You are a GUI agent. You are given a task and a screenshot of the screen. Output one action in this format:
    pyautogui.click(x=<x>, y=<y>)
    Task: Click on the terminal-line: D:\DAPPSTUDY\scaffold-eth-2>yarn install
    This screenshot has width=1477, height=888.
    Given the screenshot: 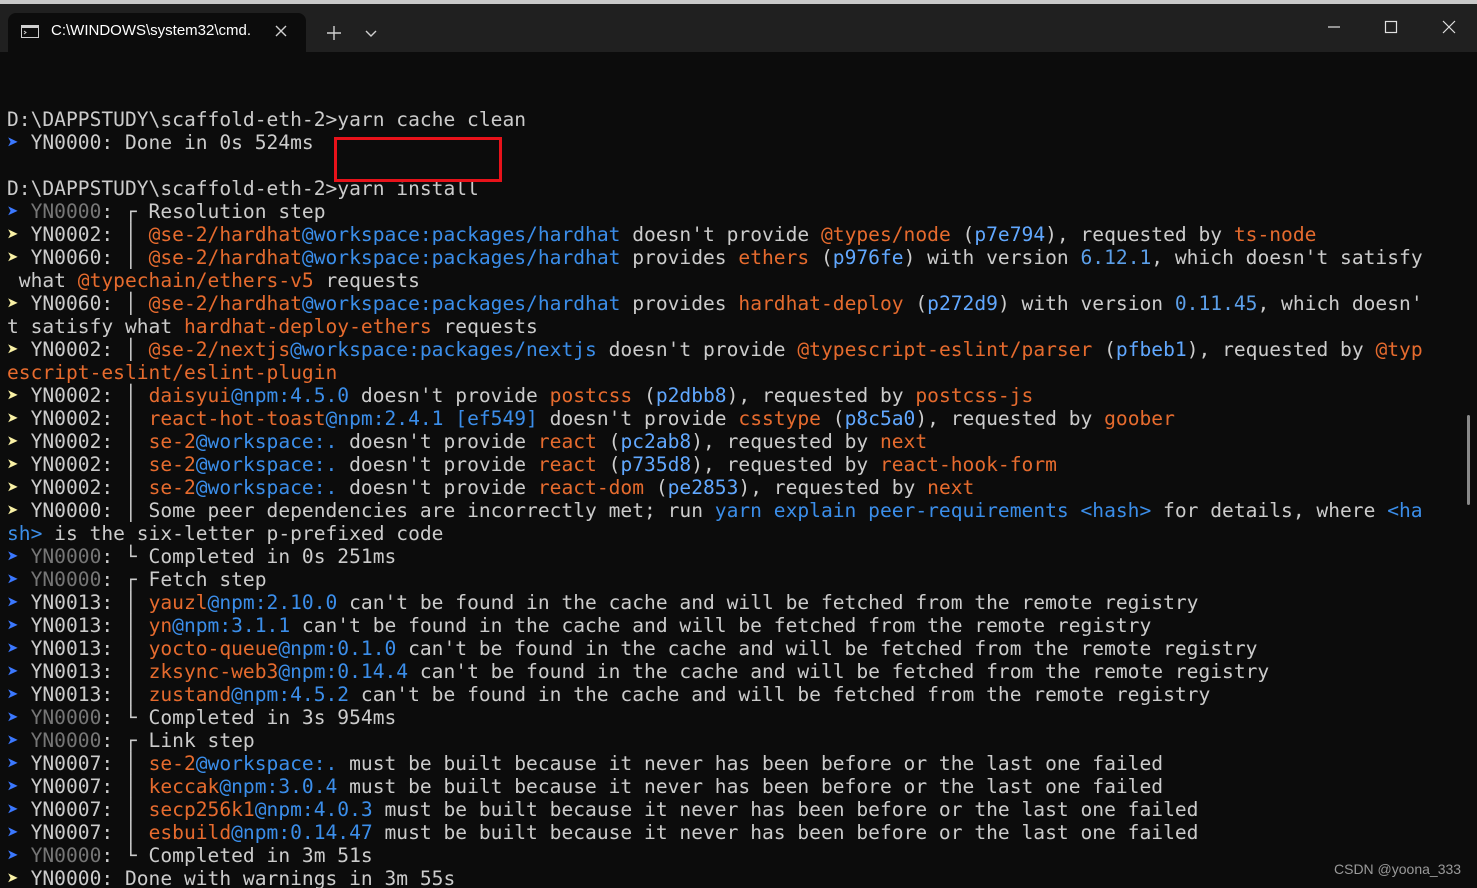 What is the action you would take?
    pyautogui.click(x=715, y=188)
    